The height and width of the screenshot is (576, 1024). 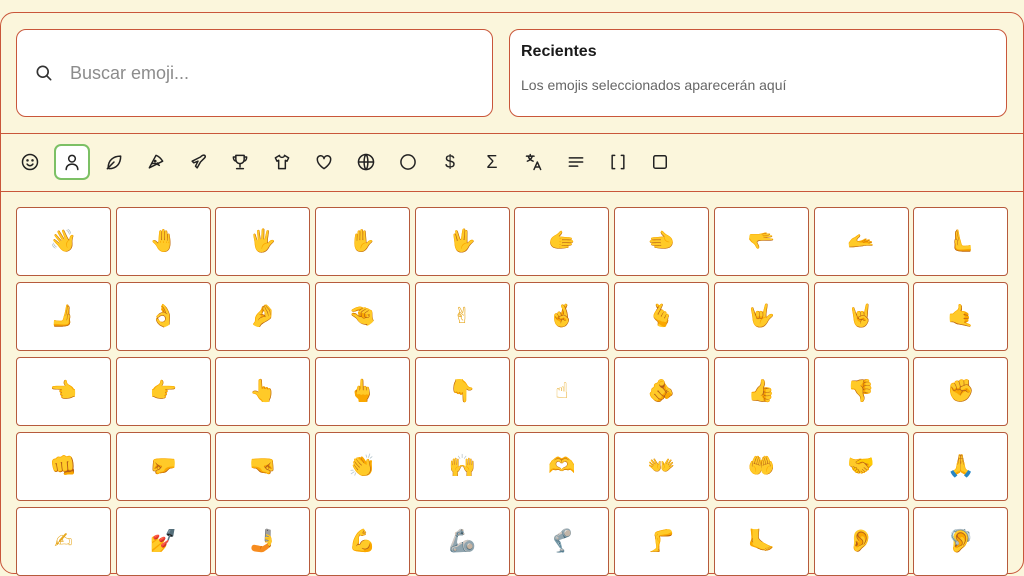 I want to click on emoji-glyph: 👇, so click(x=462, y=391).